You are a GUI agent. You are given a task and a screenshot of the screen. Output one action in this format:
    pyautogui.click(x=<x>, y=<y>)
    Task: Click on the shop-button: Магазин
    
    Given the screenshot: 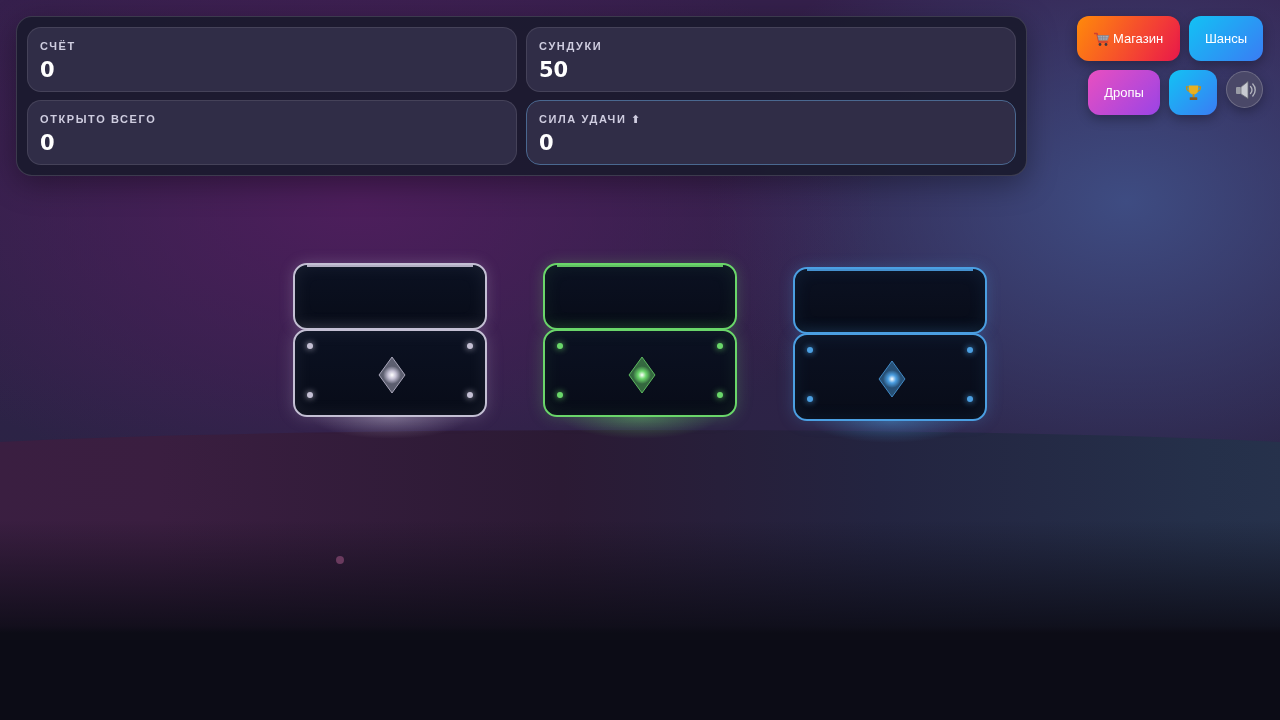 What is the action you would take?
    pyautogui.click(x=1128, y=38)
    